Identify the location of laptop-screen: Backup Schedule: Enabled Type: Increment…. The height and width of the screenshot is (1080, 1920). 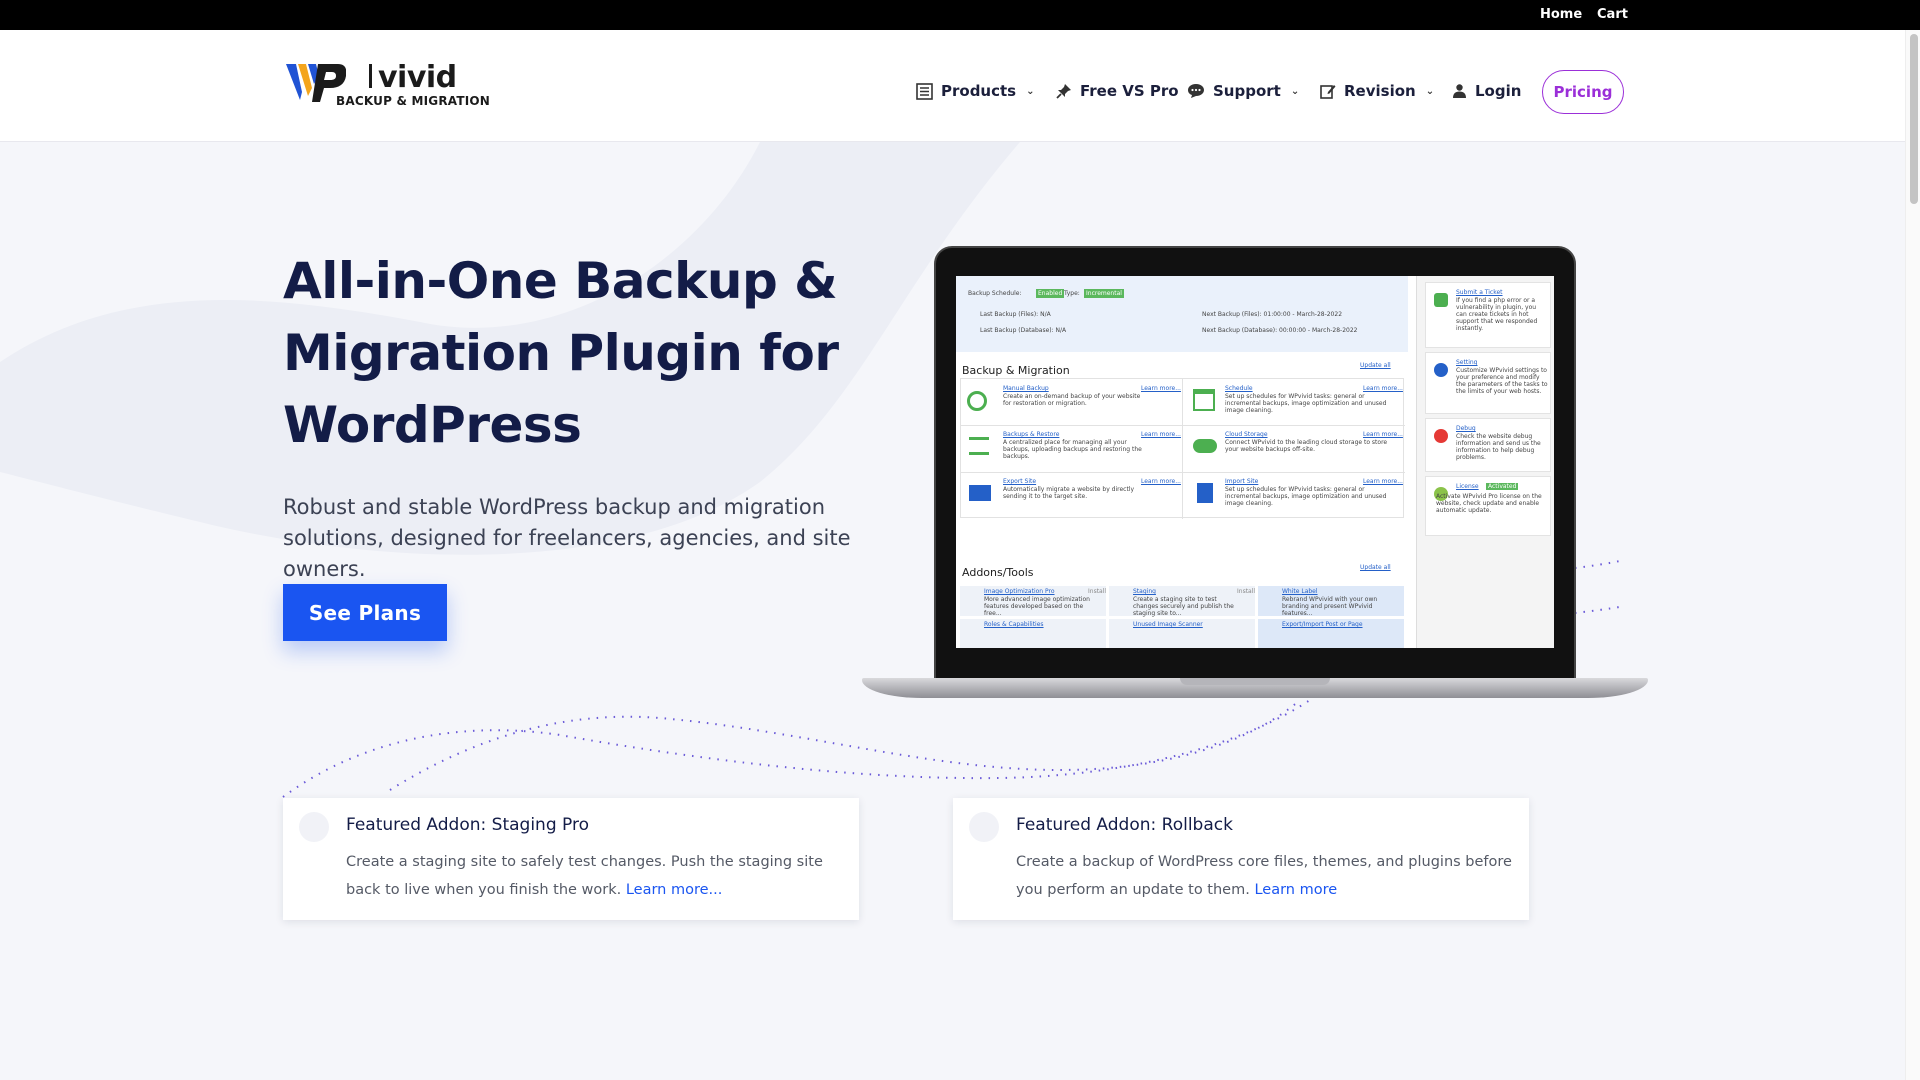
(1255, 462).